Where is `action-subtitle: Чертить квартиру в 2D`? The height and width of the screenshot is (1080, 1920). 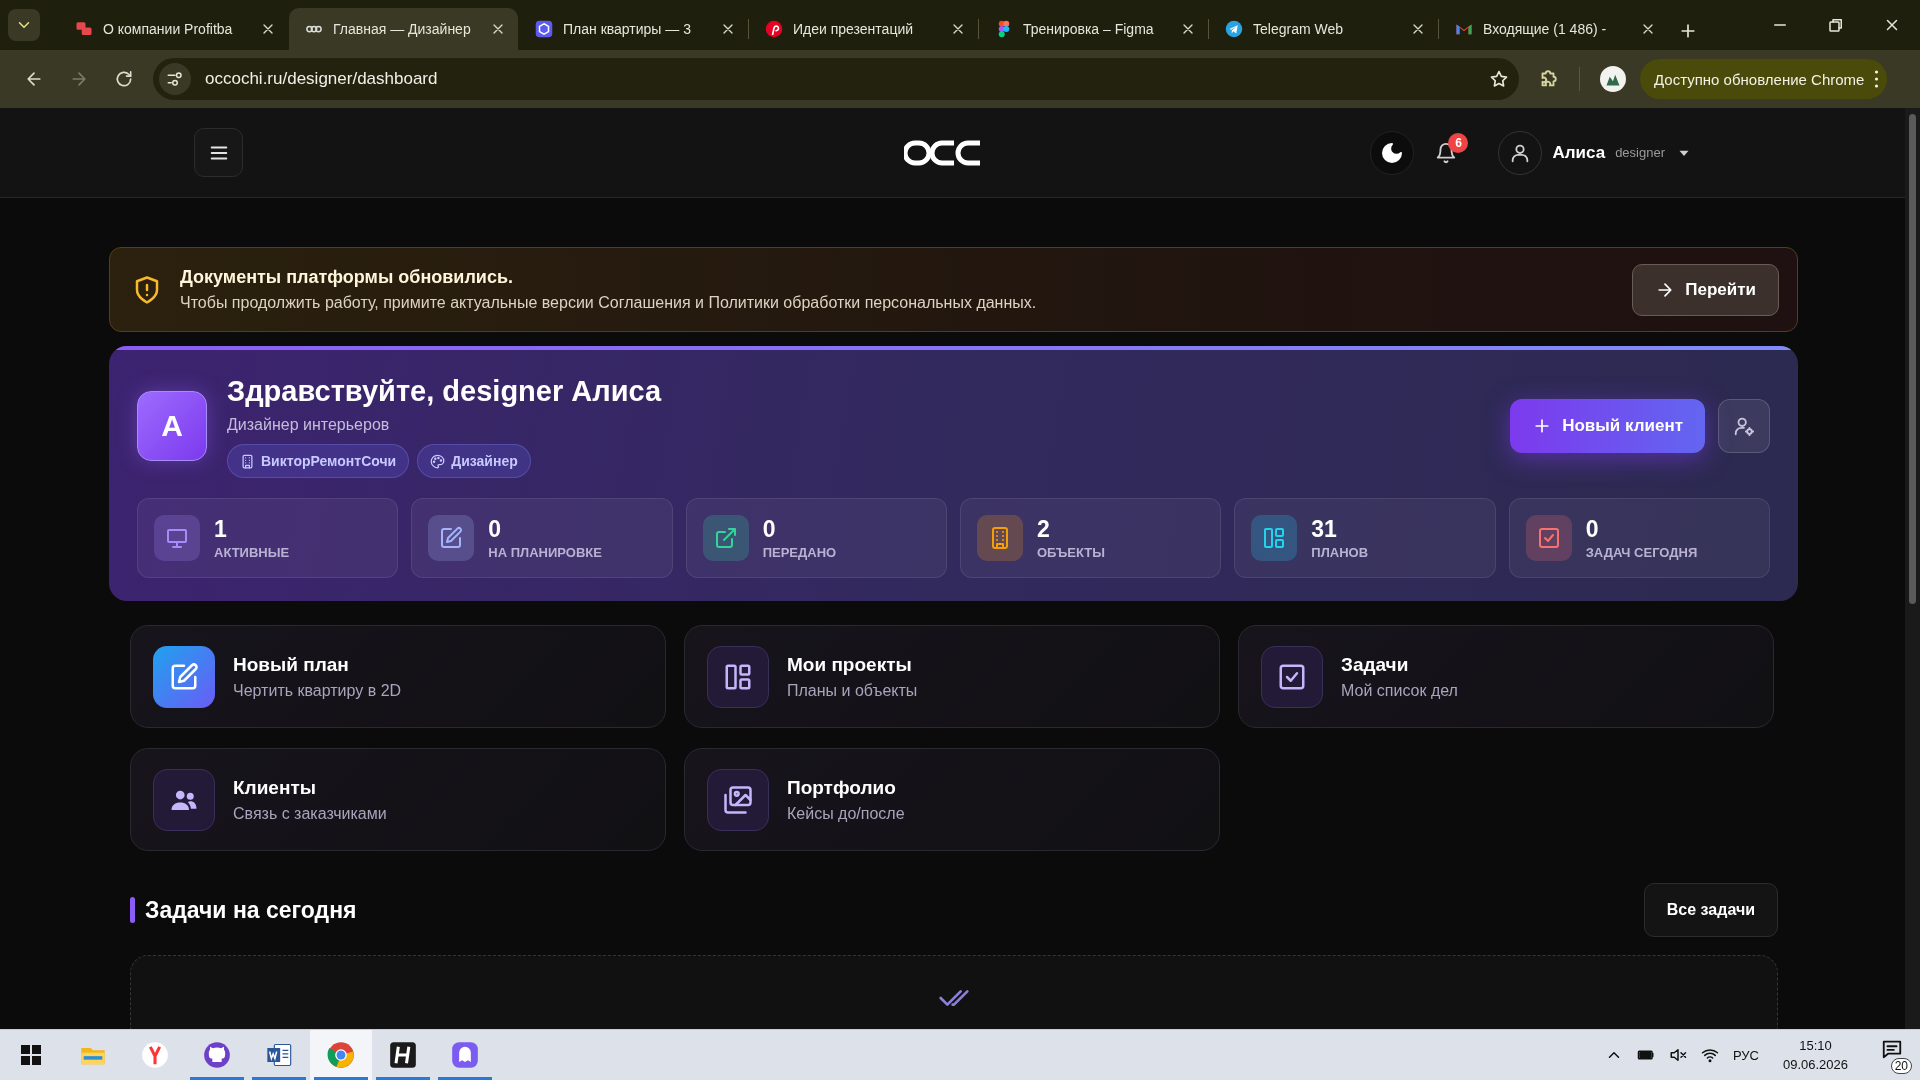
action-subtitle: Чертить квартиру в 2D is located at coordinates (317, 690).